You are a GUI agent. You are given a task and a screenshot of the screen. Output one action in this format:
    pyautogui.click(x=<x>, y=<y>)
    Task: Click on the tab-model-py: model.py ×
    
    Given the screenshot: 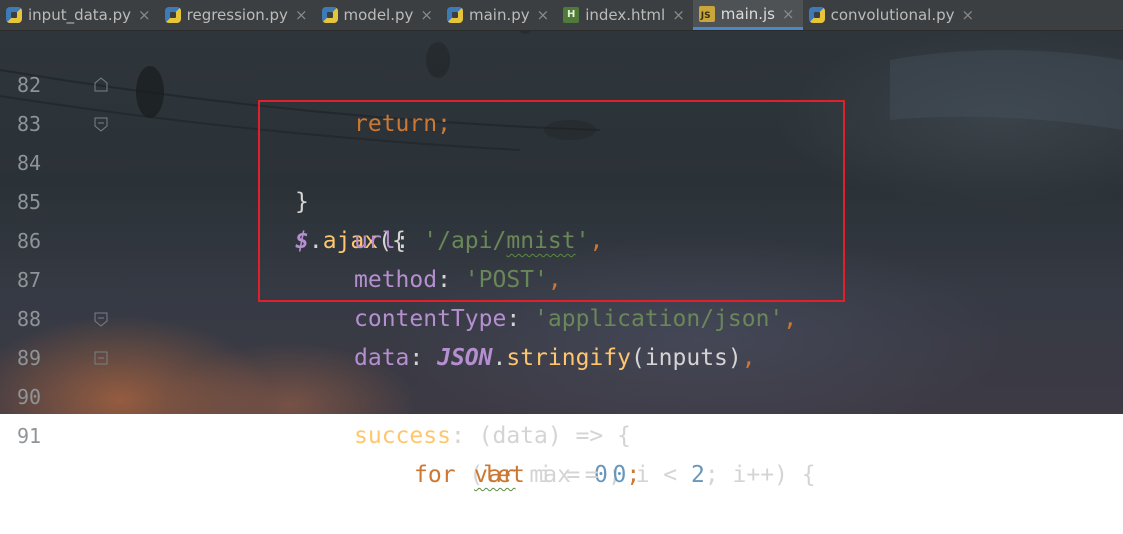 What is the action you would take?
    pyautogui.click(x=378, y=15)
    